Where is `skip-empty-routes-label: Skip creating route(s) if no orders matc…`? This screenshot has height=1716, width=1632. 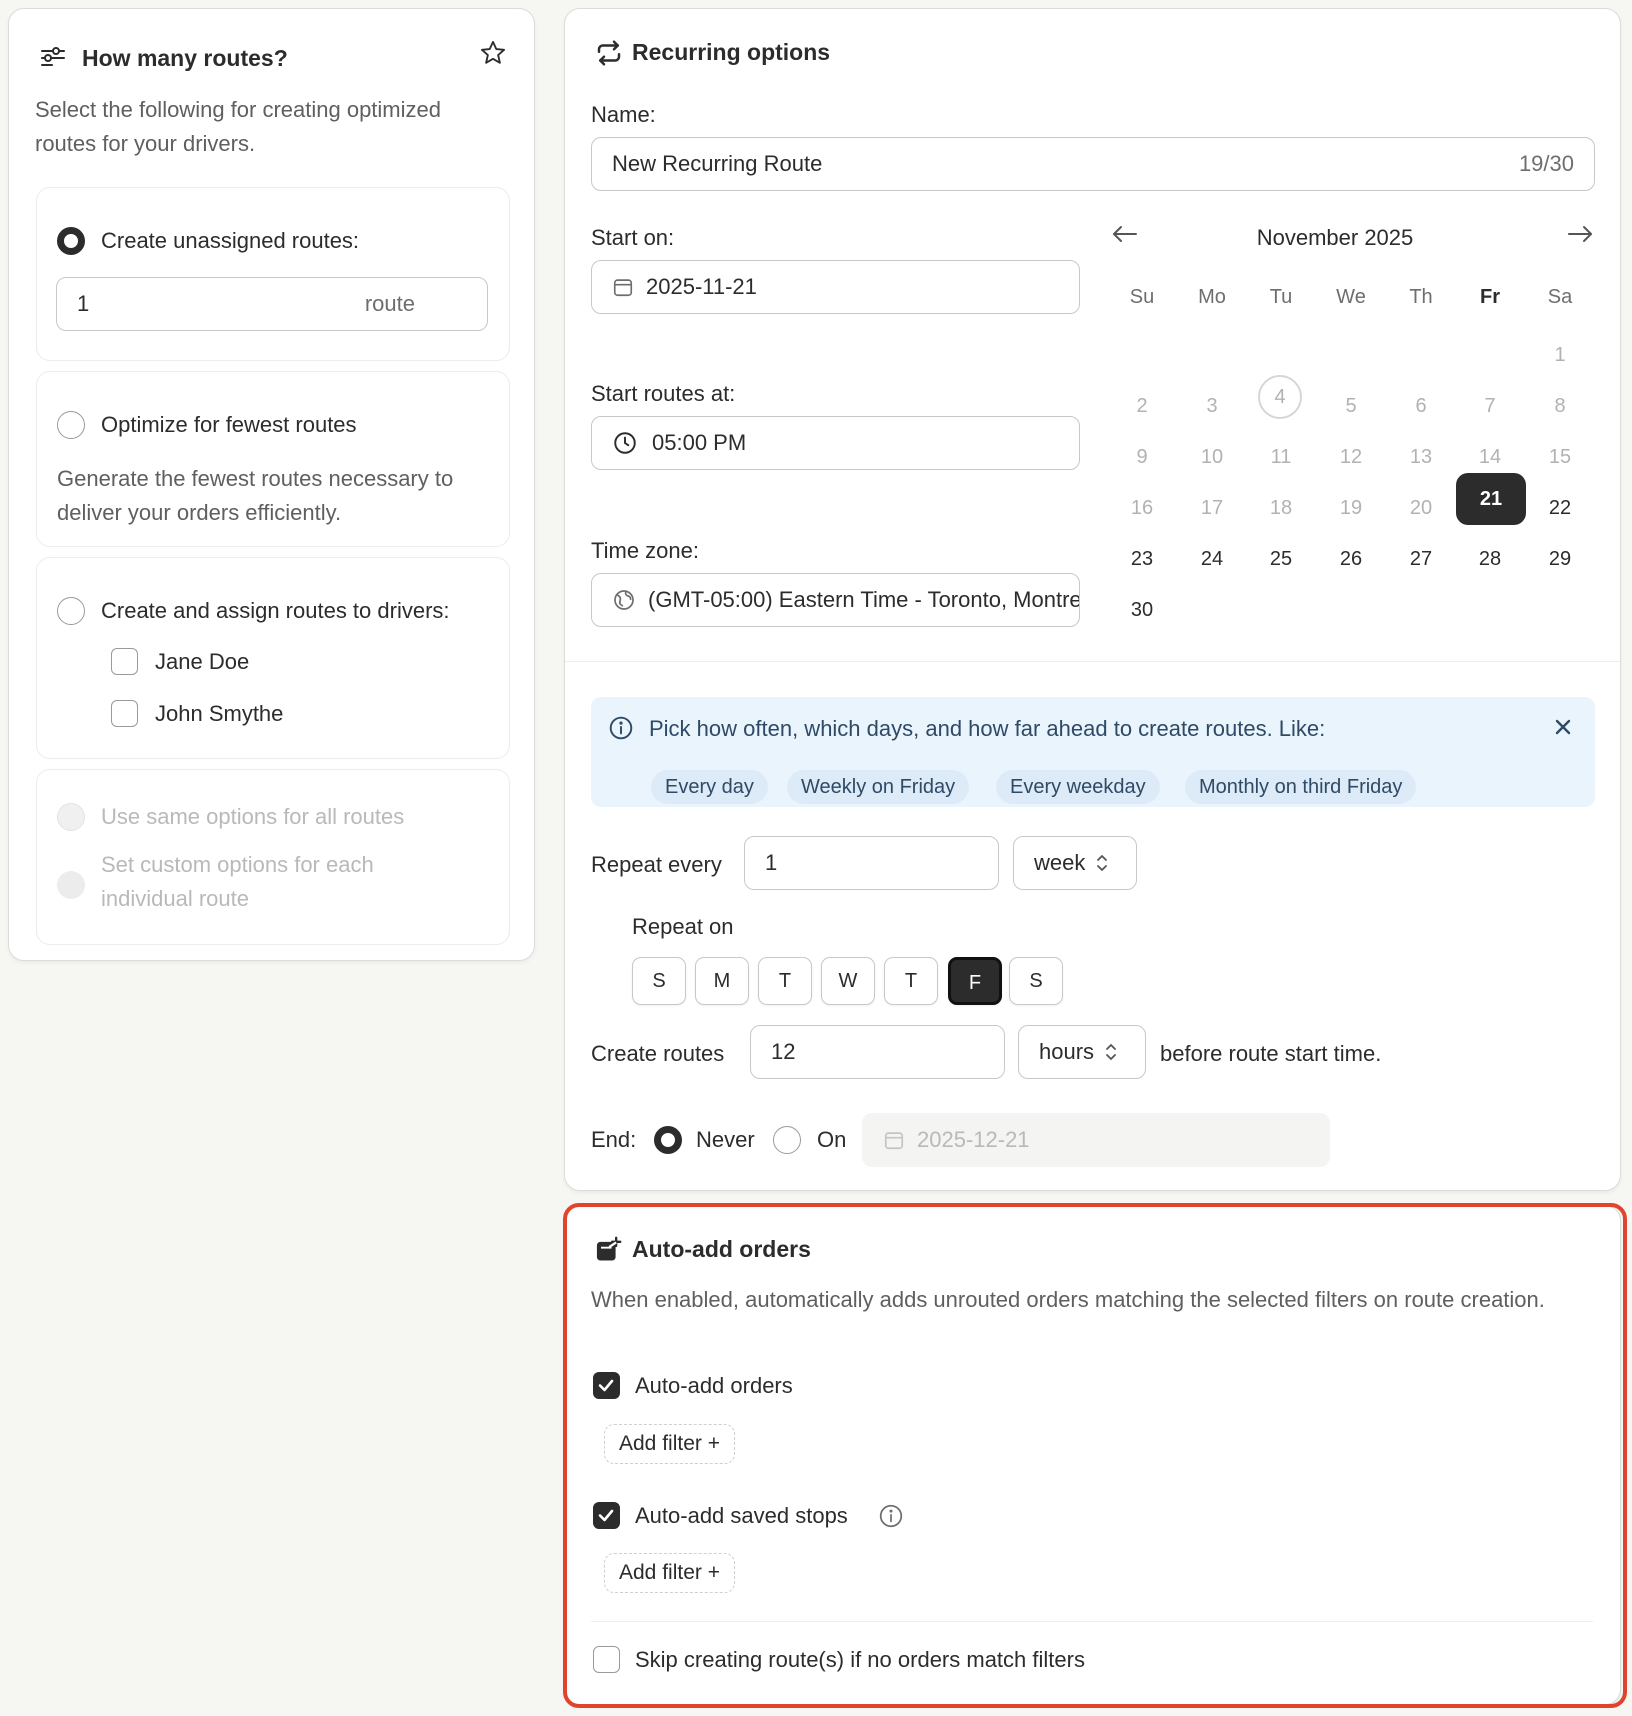 skip-empty-routes-label: Skip creating route(s) if no orders matc… is located at coordinates (860, 1659).